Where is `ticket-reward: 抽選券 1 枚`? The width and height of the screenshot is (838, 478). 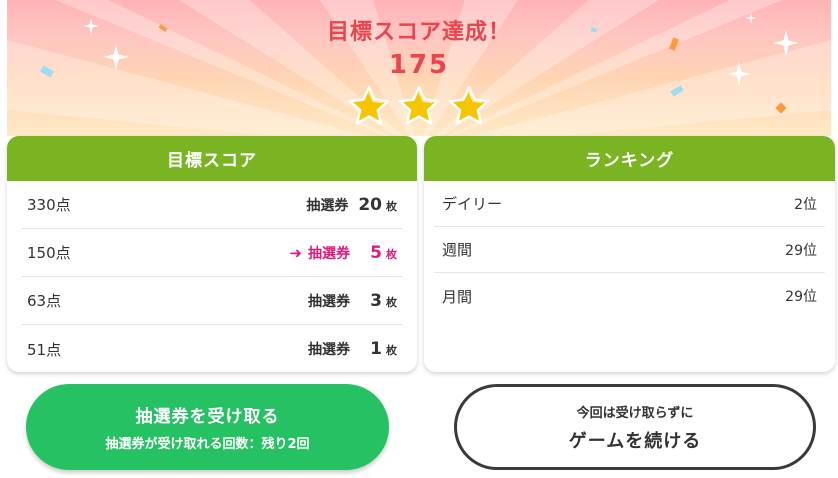
ticket-reward: 抽選券 1 枚 is located at coordinates (352, 349).